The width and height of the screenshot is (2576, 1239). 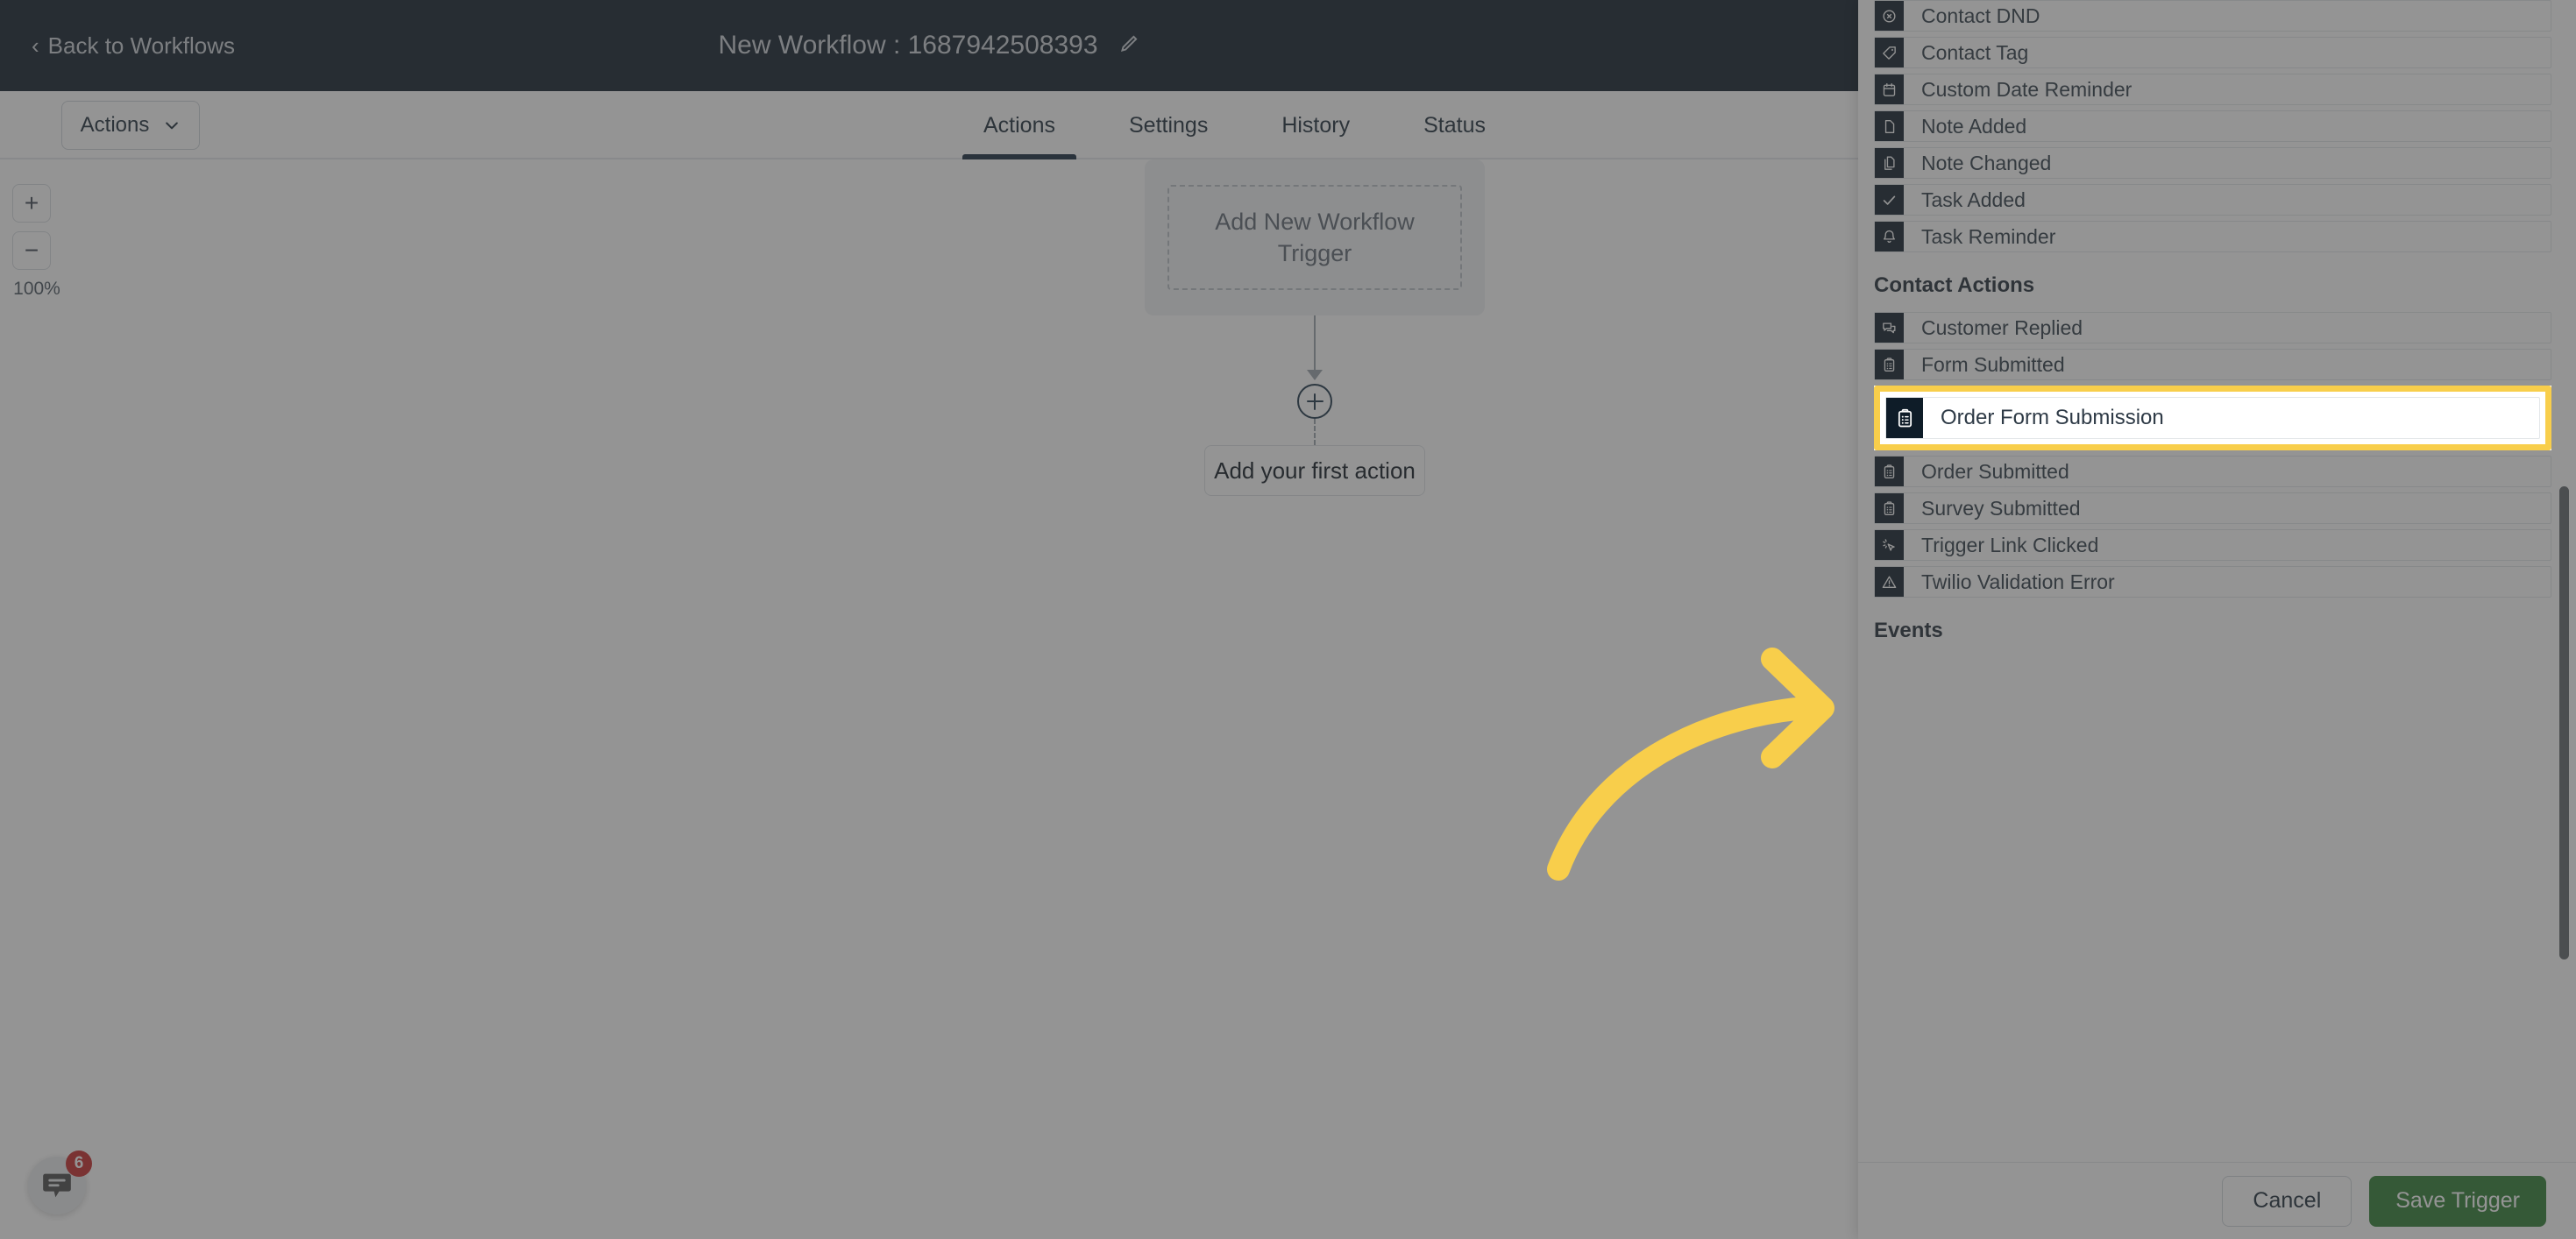 I want to click on trigger-option-label: Note Added, so click(x=1974, y=126).